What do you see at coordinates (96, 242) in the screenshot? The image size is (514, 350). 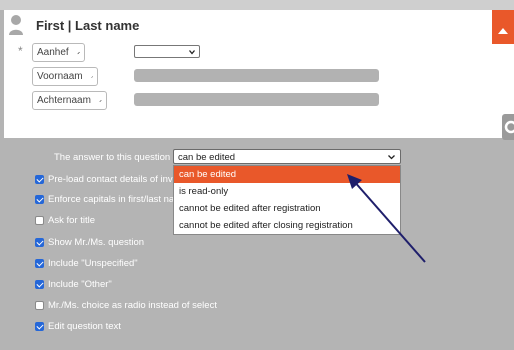 I see `checkbox-label: Show Mr./Ms. question` at bounding box center [96, 242].